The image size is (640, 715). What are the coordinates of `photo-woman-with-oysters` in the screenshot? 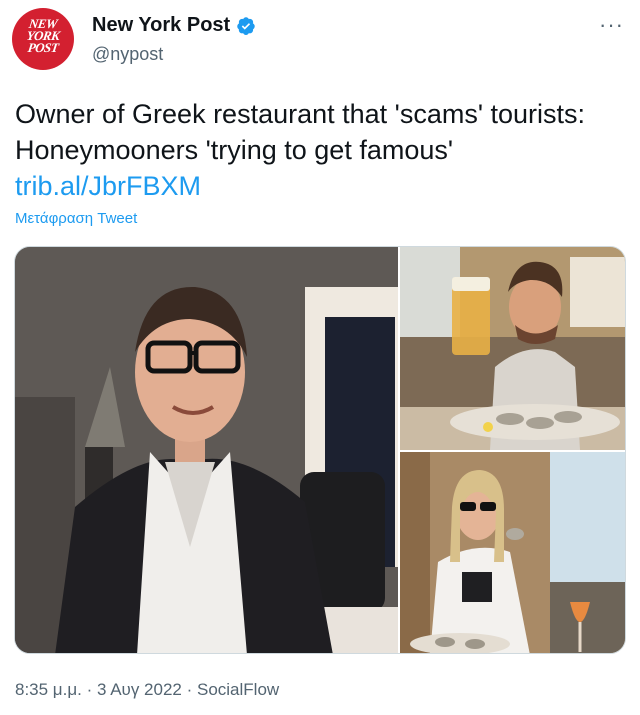 It's located at (512, 552).